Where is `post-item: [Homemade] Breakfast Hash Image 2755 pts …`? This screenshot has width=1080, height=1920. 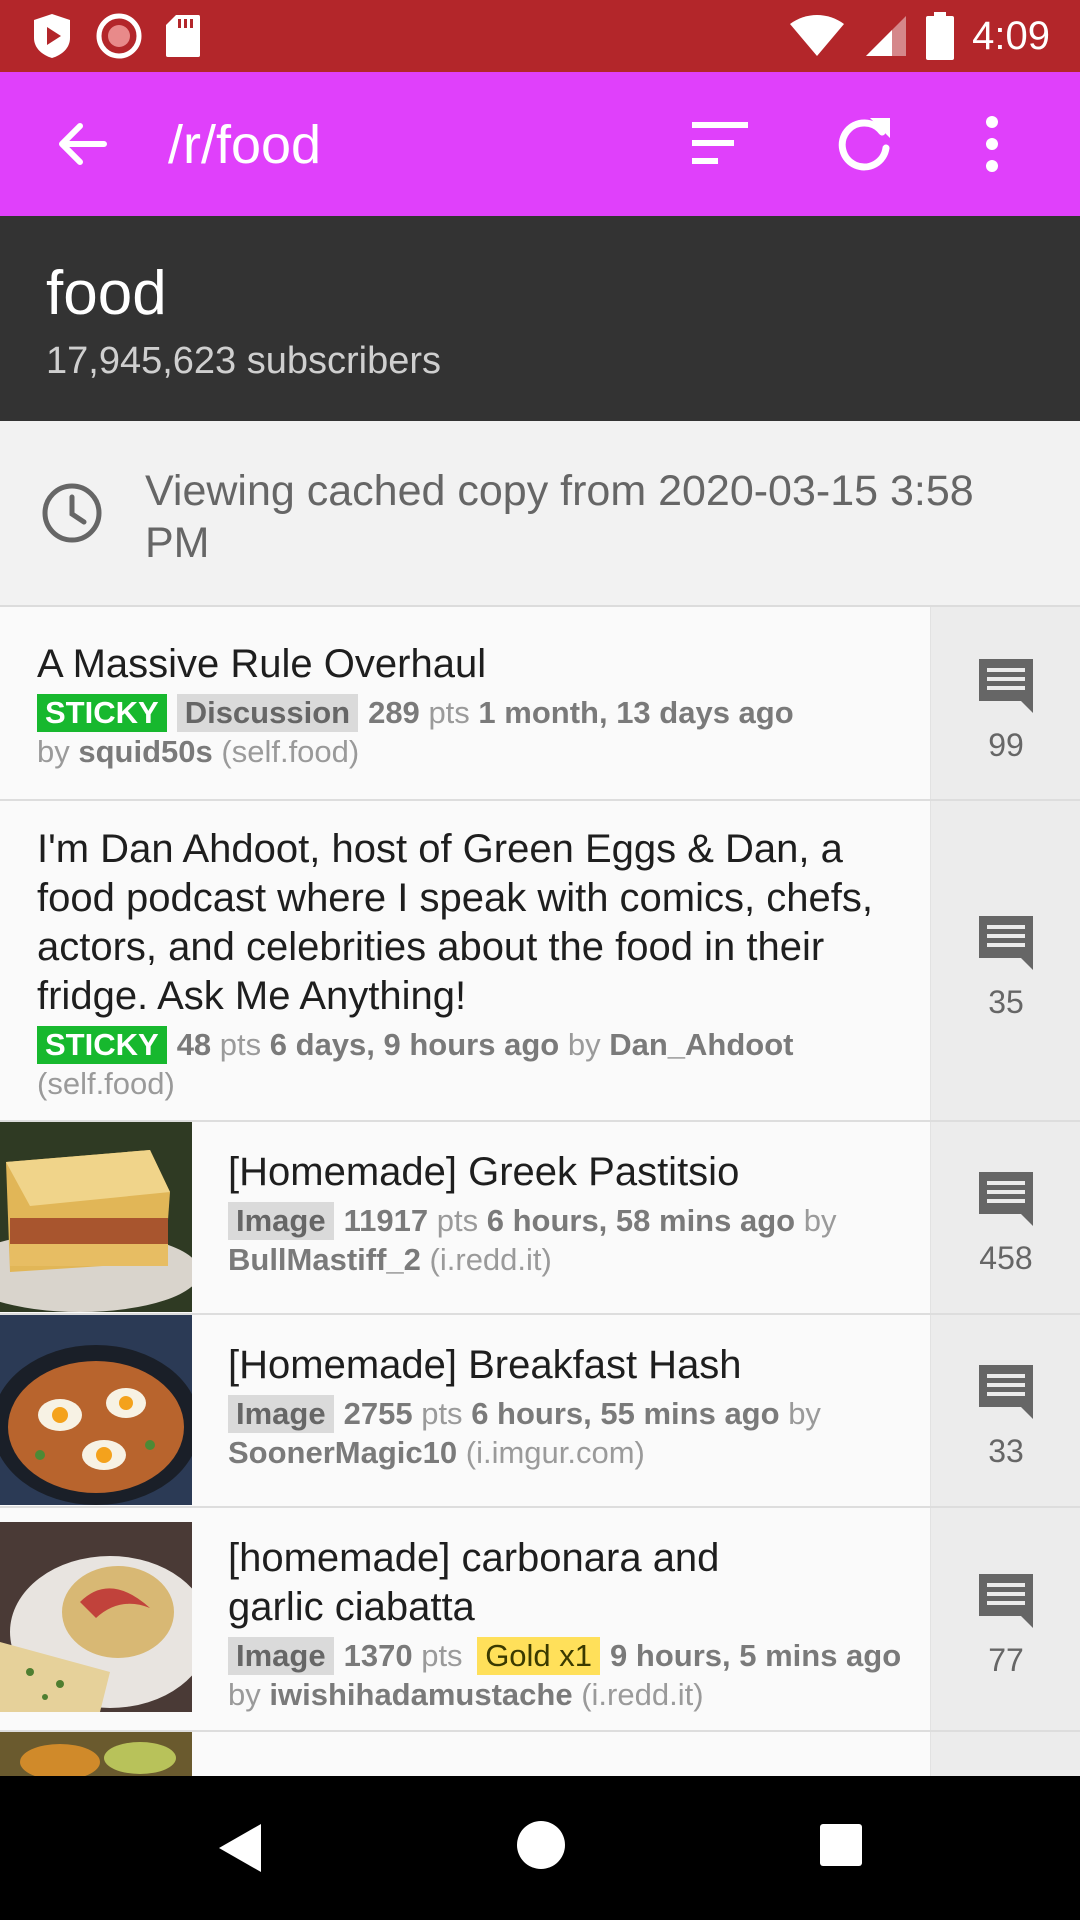 post-item: [Homemade] Breakfast Hash Image 2755 pts … is located at coordinates (540, 1411).